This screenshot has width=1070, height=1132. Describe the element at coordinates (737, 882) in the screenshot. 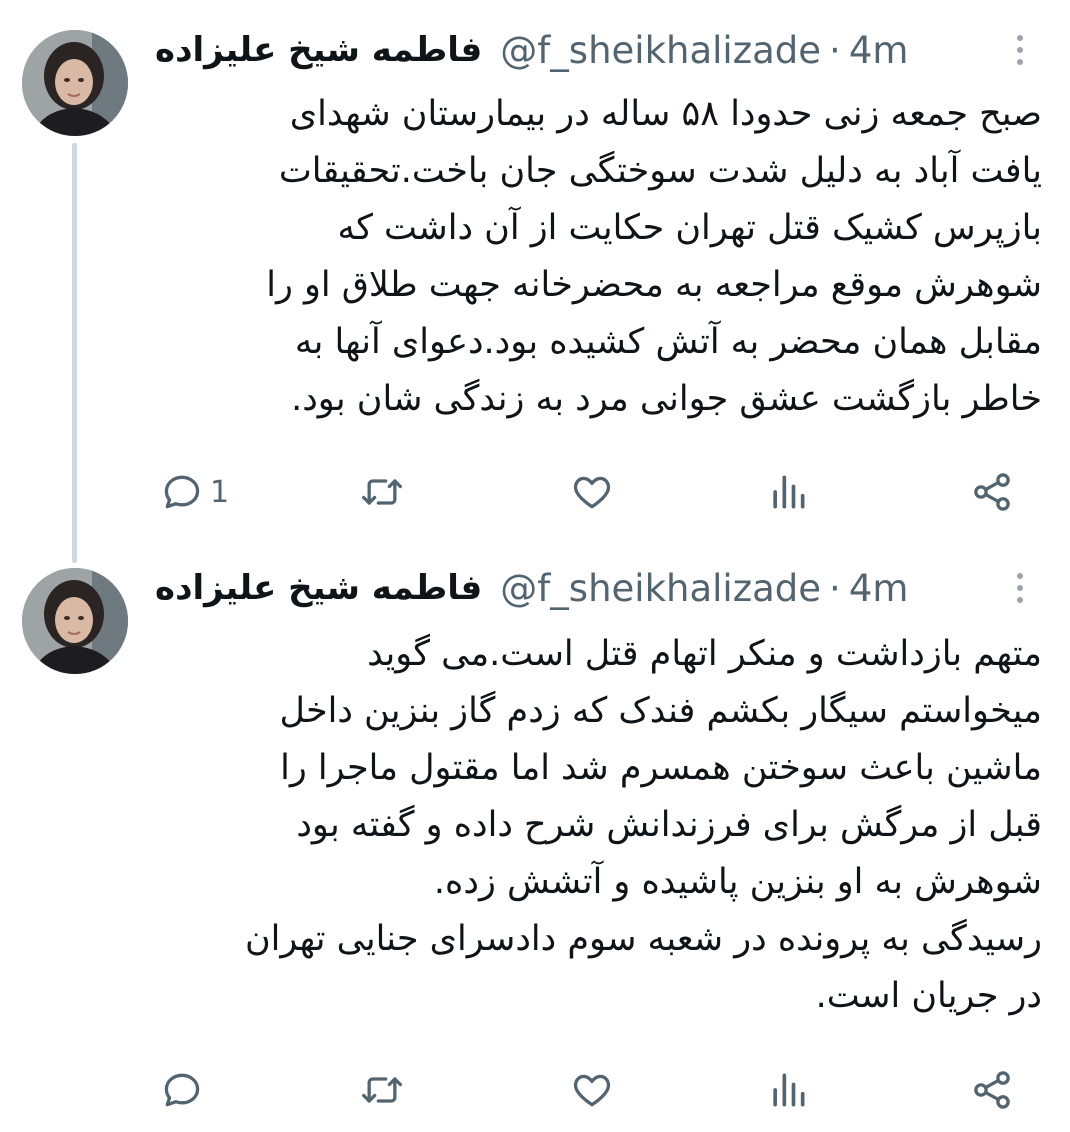

I see `tweet-text-line: شوهرش به او بنزین پاشیده و آتشش زده.` at that location.